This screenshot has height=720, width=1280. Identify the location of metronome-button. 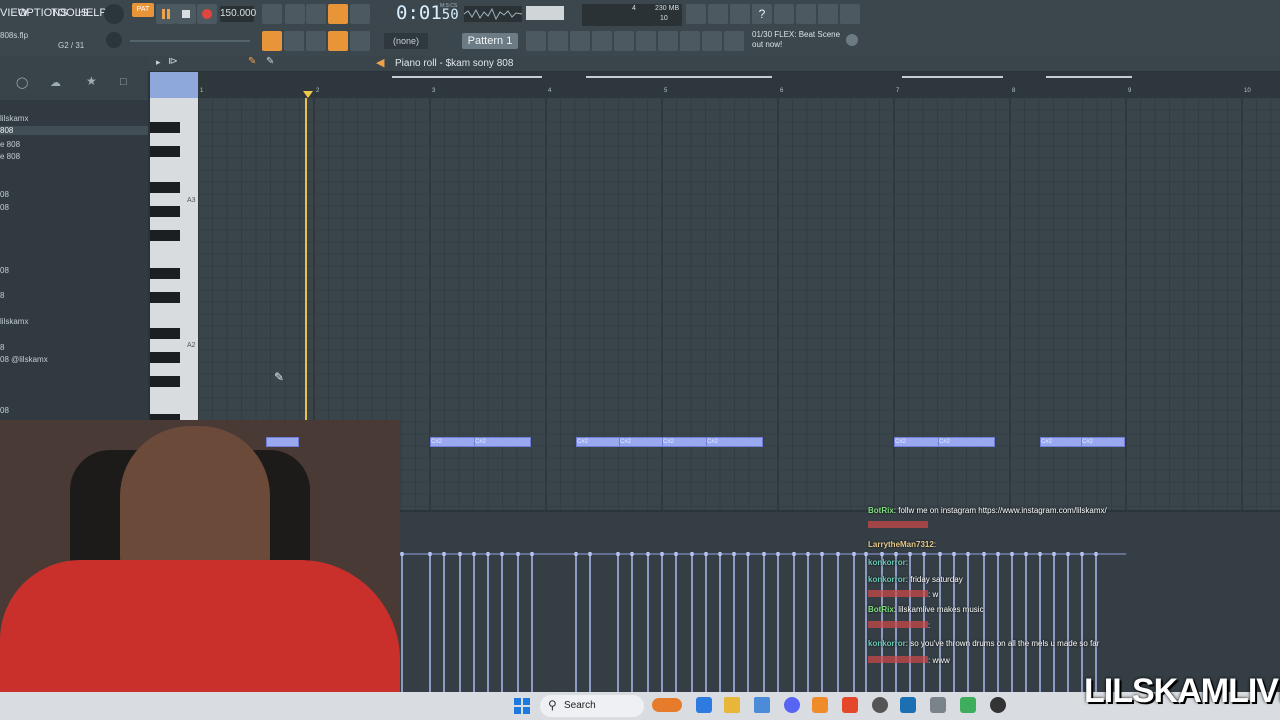
(338, 14).